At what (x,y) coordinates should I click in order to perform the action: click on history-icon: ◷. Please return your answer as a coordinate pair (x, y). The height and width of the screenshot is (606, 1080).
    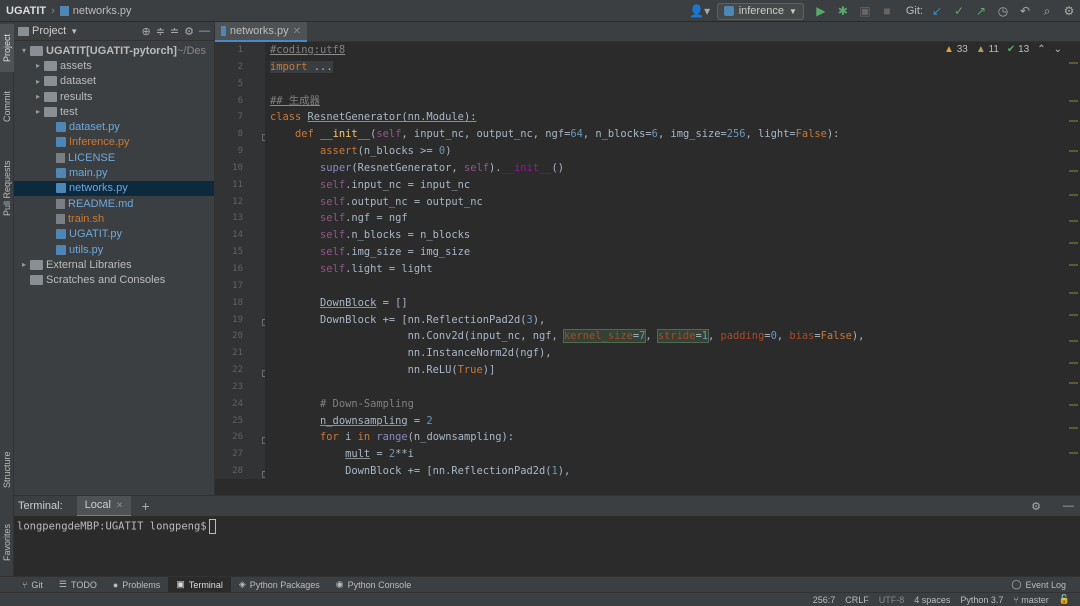
    Looking at the image, I should click on (1003, 11).